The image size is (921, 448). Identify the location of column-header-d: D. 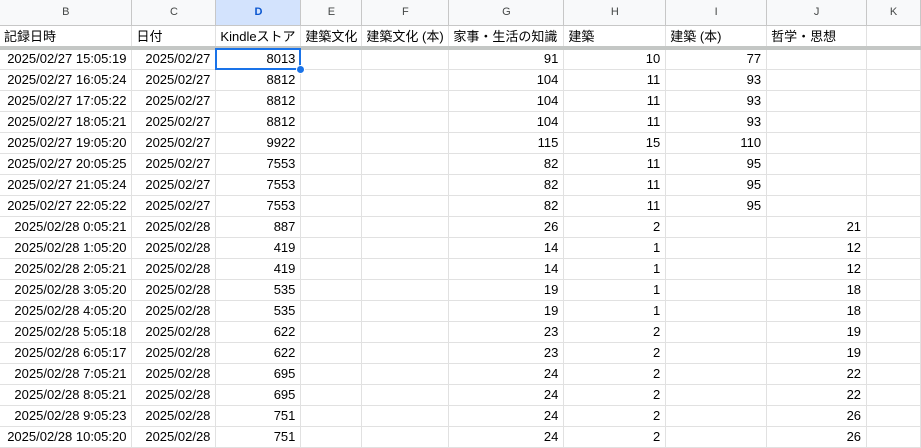
(258, 13).